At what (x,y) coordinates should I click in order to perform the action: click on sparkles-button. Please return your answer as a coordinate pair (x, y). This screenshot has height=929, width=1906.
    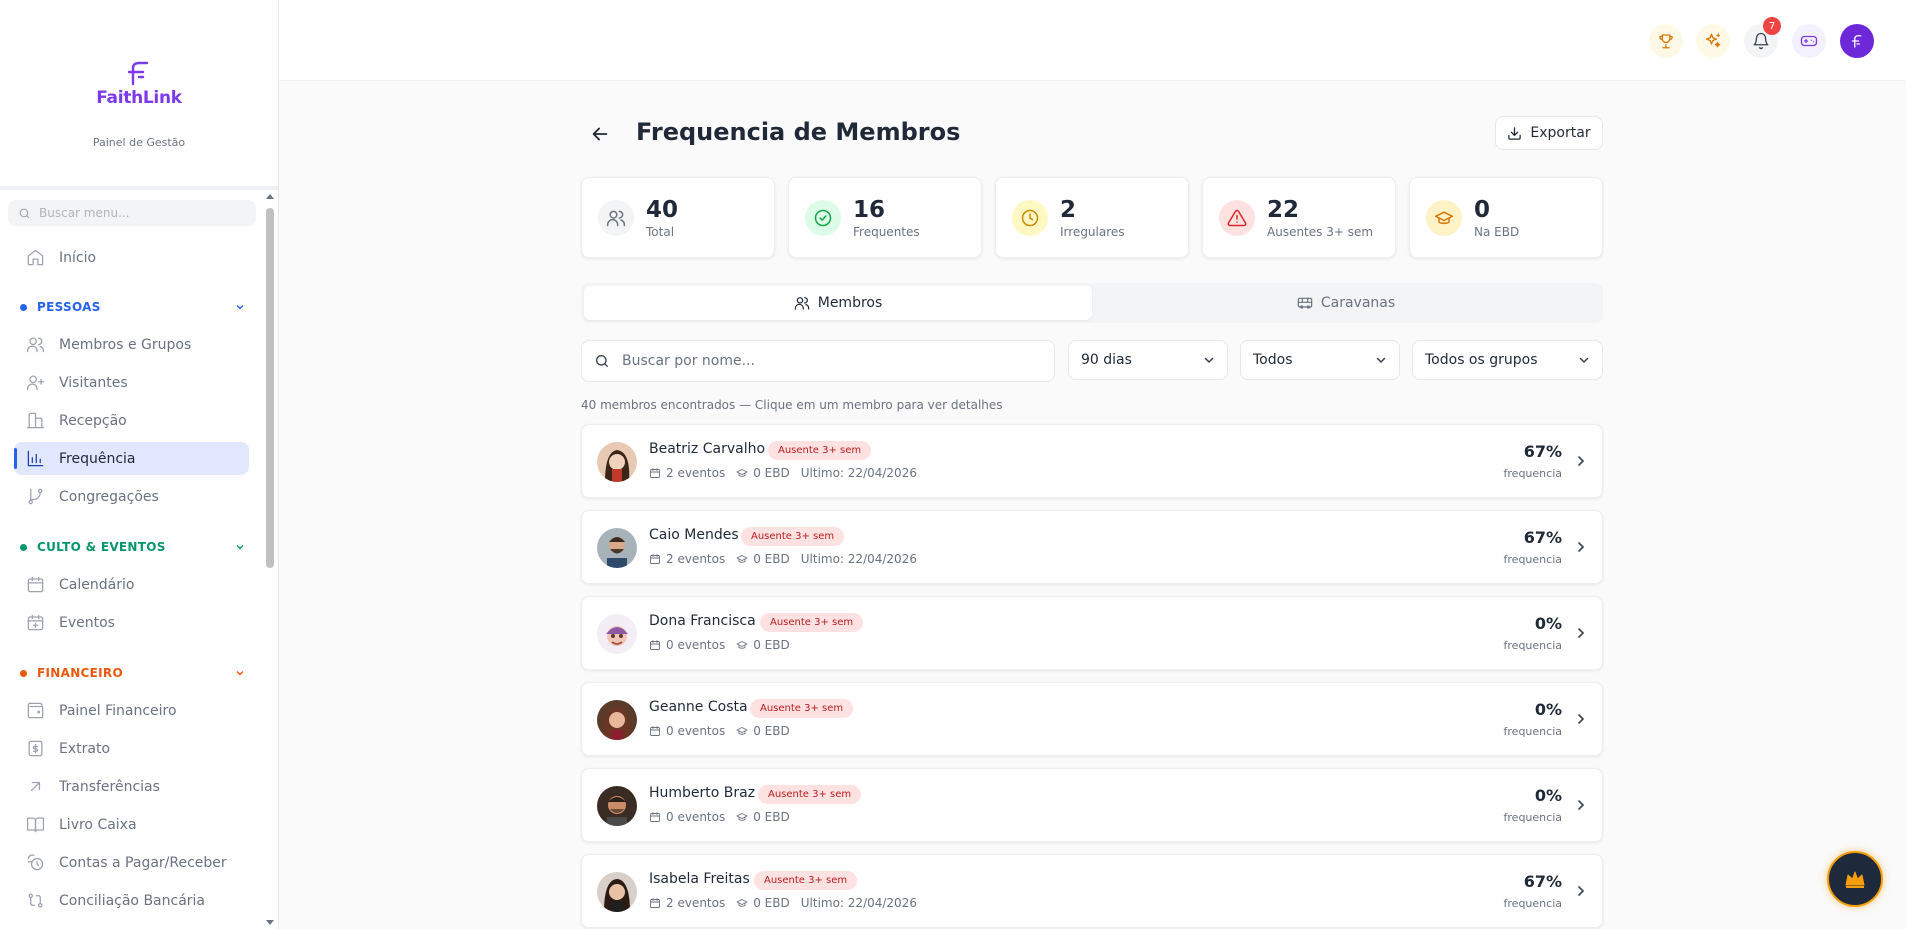
    Looking at the image, I should click on (1713, 41).